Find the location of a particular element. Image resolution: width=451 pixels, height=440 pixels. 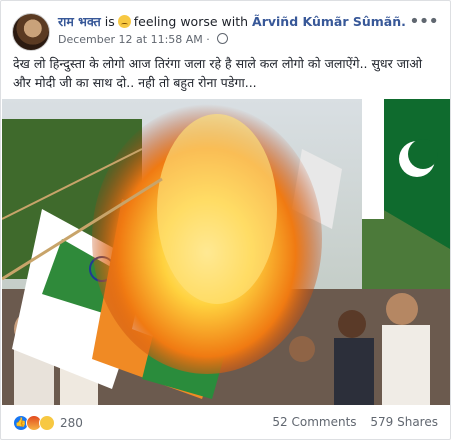

worried-face-icon is located at coordinates (124, 21).